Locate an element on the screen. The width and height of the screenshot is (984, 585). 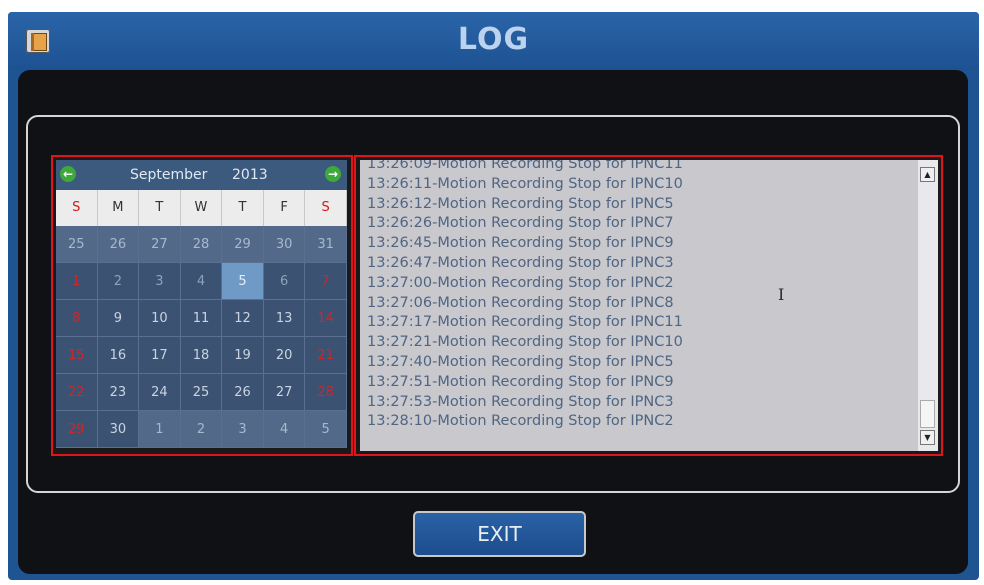
calendar-day: 8 is located at coordinates (77, 318).